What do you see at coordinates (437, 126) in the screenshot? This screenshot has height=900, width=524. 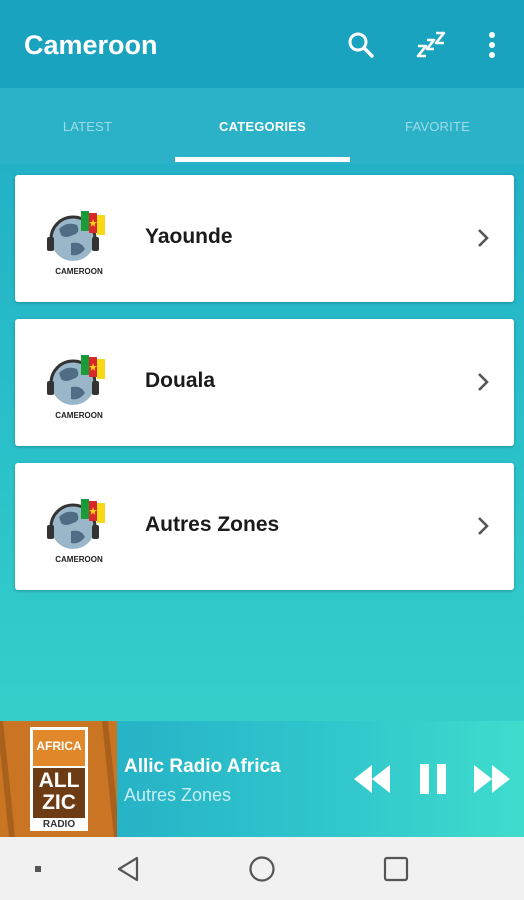 I see `tab-favorite: FAVORITE` at bounding box center [437, 126].